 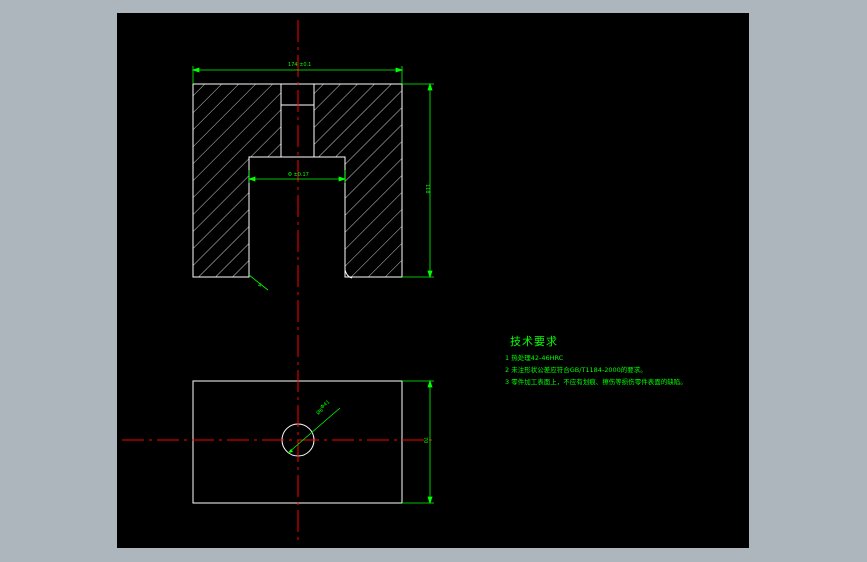 I want to click on dimension-plan-height-label: 70, so click(x=425, y=440).